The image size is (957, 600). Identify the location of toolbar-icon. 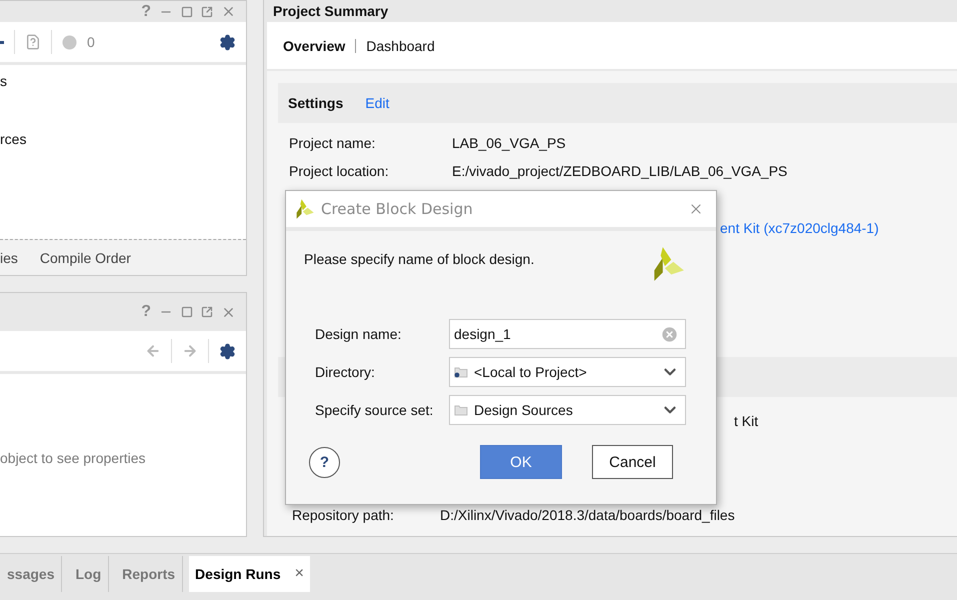
(2, 42).